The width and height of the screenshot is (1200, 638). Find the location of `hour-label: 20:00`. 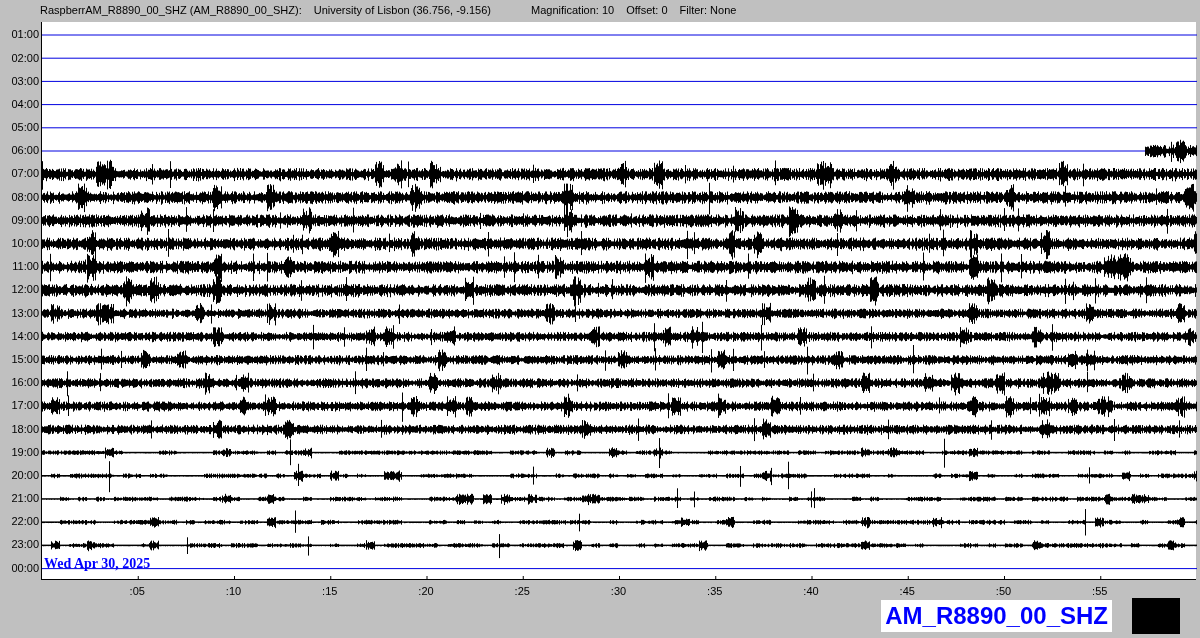

hour-label: 20:00 is located at coordinates (25, 475).